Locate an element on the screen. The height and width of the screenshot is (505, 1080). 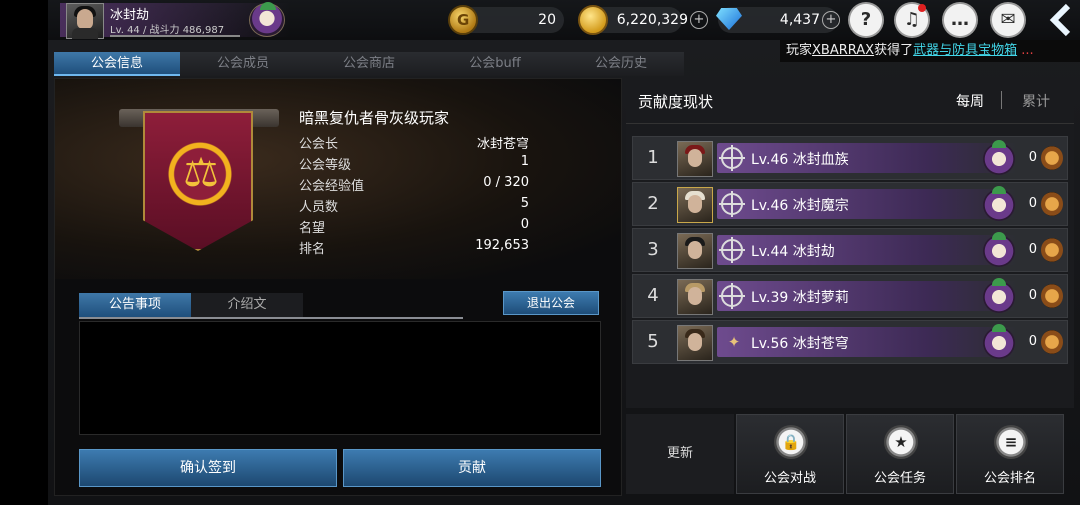
left-edge is located at coordinates (24, 252).